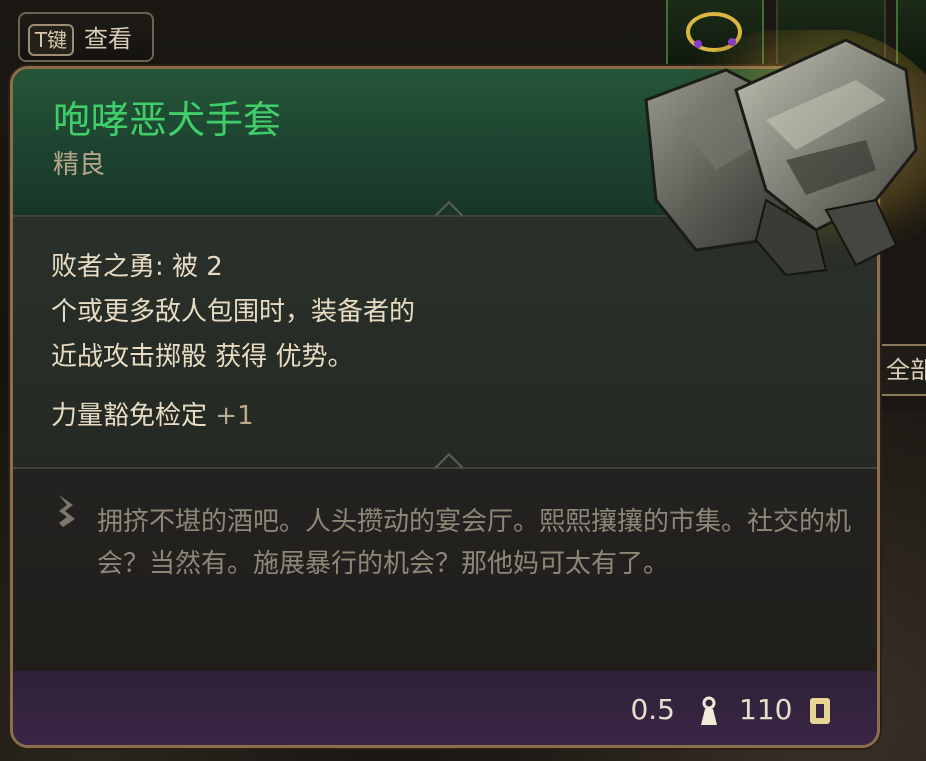 This screenshot has height=761, width=926. Describe the element at coordinates (67, 511) in the screenshot. I see `quill-icon` at that location.